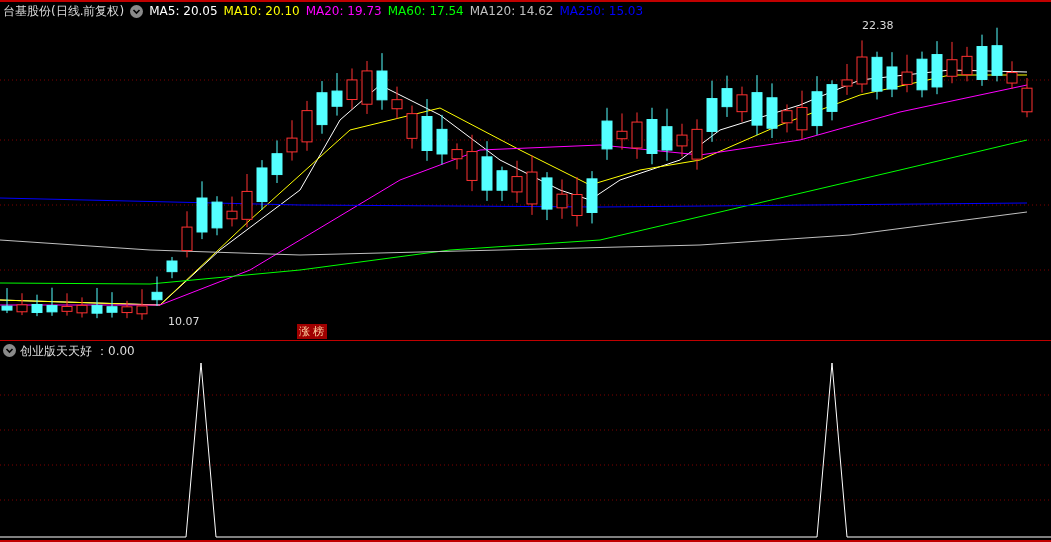  What do you see at coordinates (312, 331) in the screenshot?
I see `limit-up-badge: 涨 榜` at bounding box center [312, 331].